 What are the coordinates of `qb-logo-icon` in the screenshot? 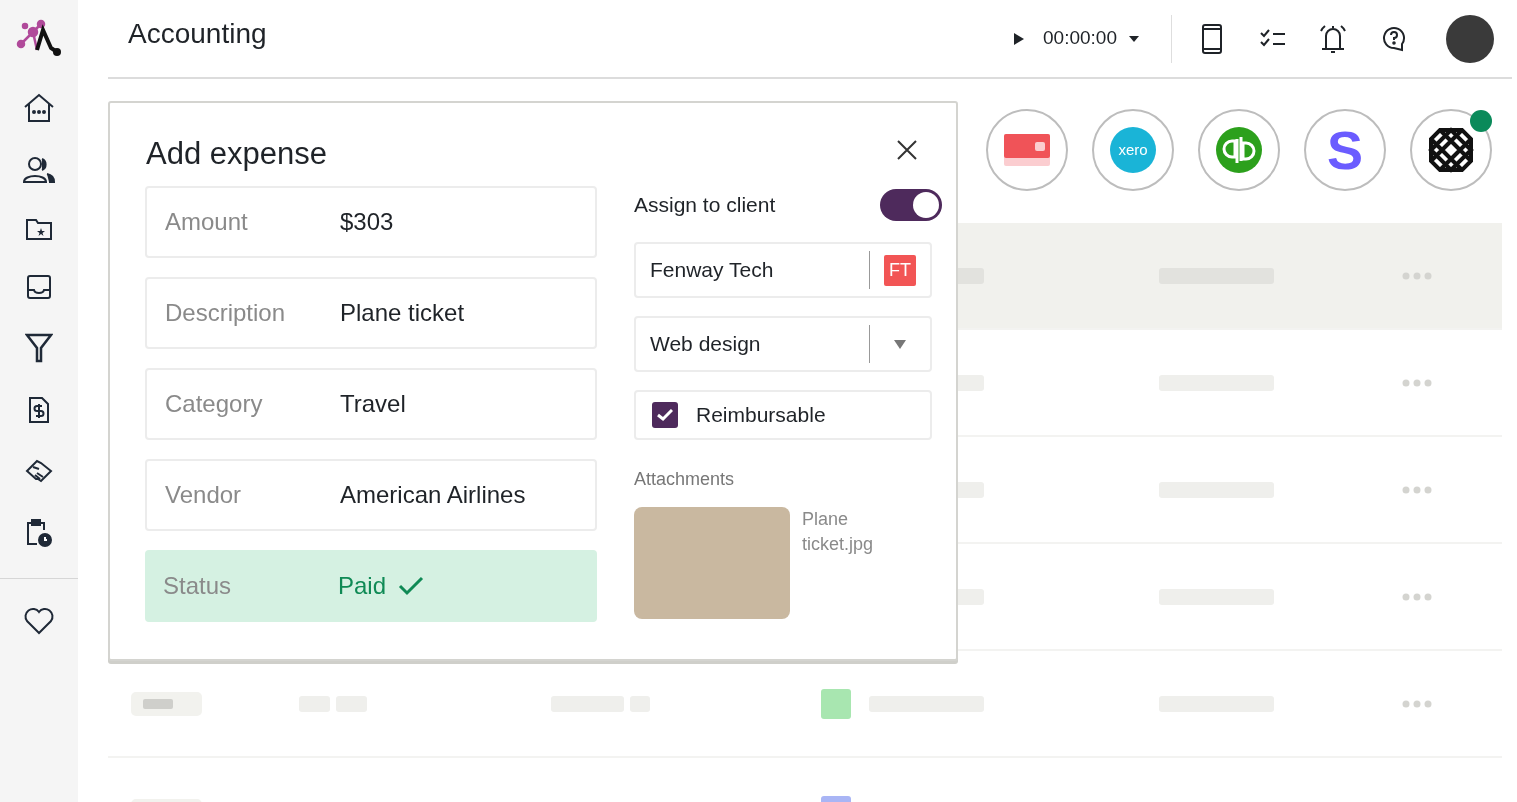 It's located at (1239, 150).